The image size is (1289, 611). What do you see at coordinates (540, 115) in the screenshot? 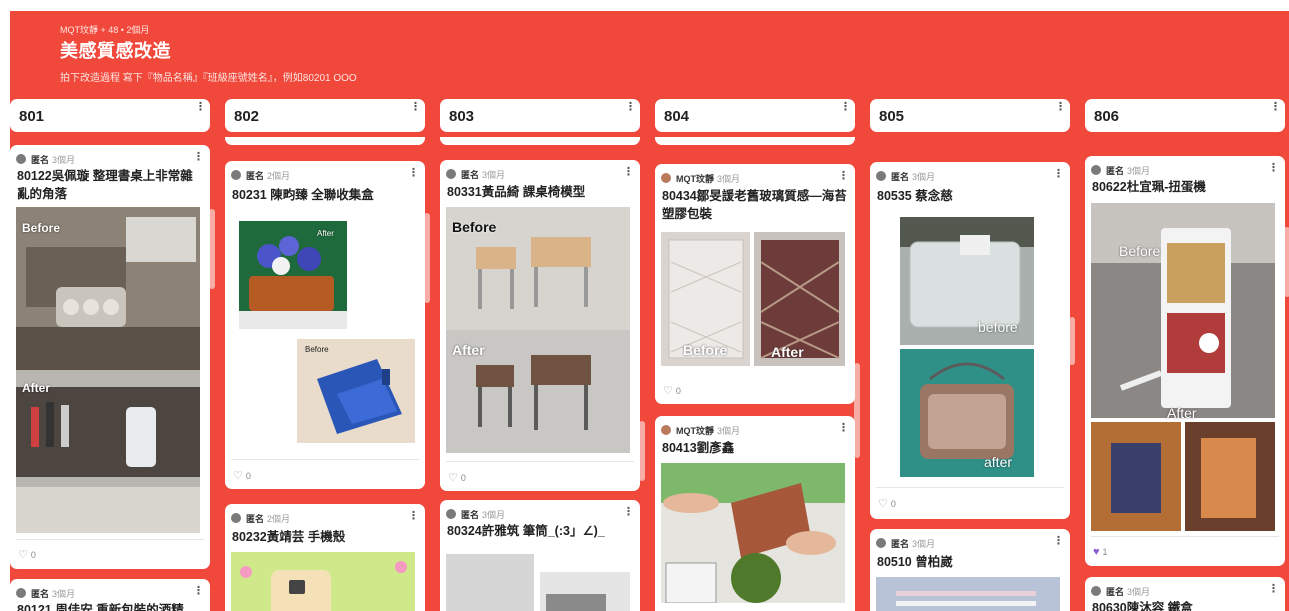
I see `column-header: 803 ⋮` at bounding box center [540, 115].